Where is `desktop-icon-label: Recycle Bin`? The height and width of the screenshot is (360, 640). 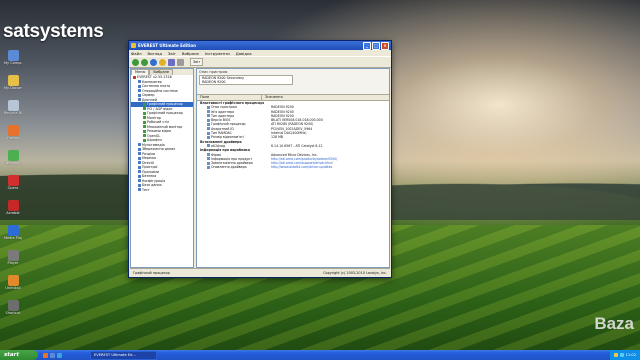 desktop-icon-label: Recycle Bin is located at coordinates (13, 113).